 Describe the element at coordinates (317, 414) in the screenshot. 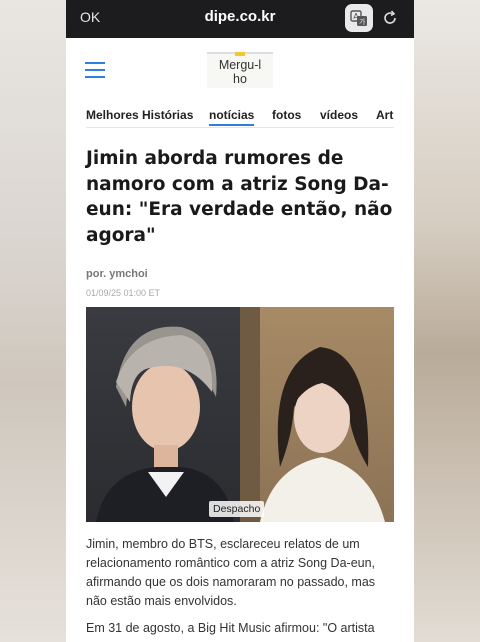

I see `image-right-portrait` at that location.